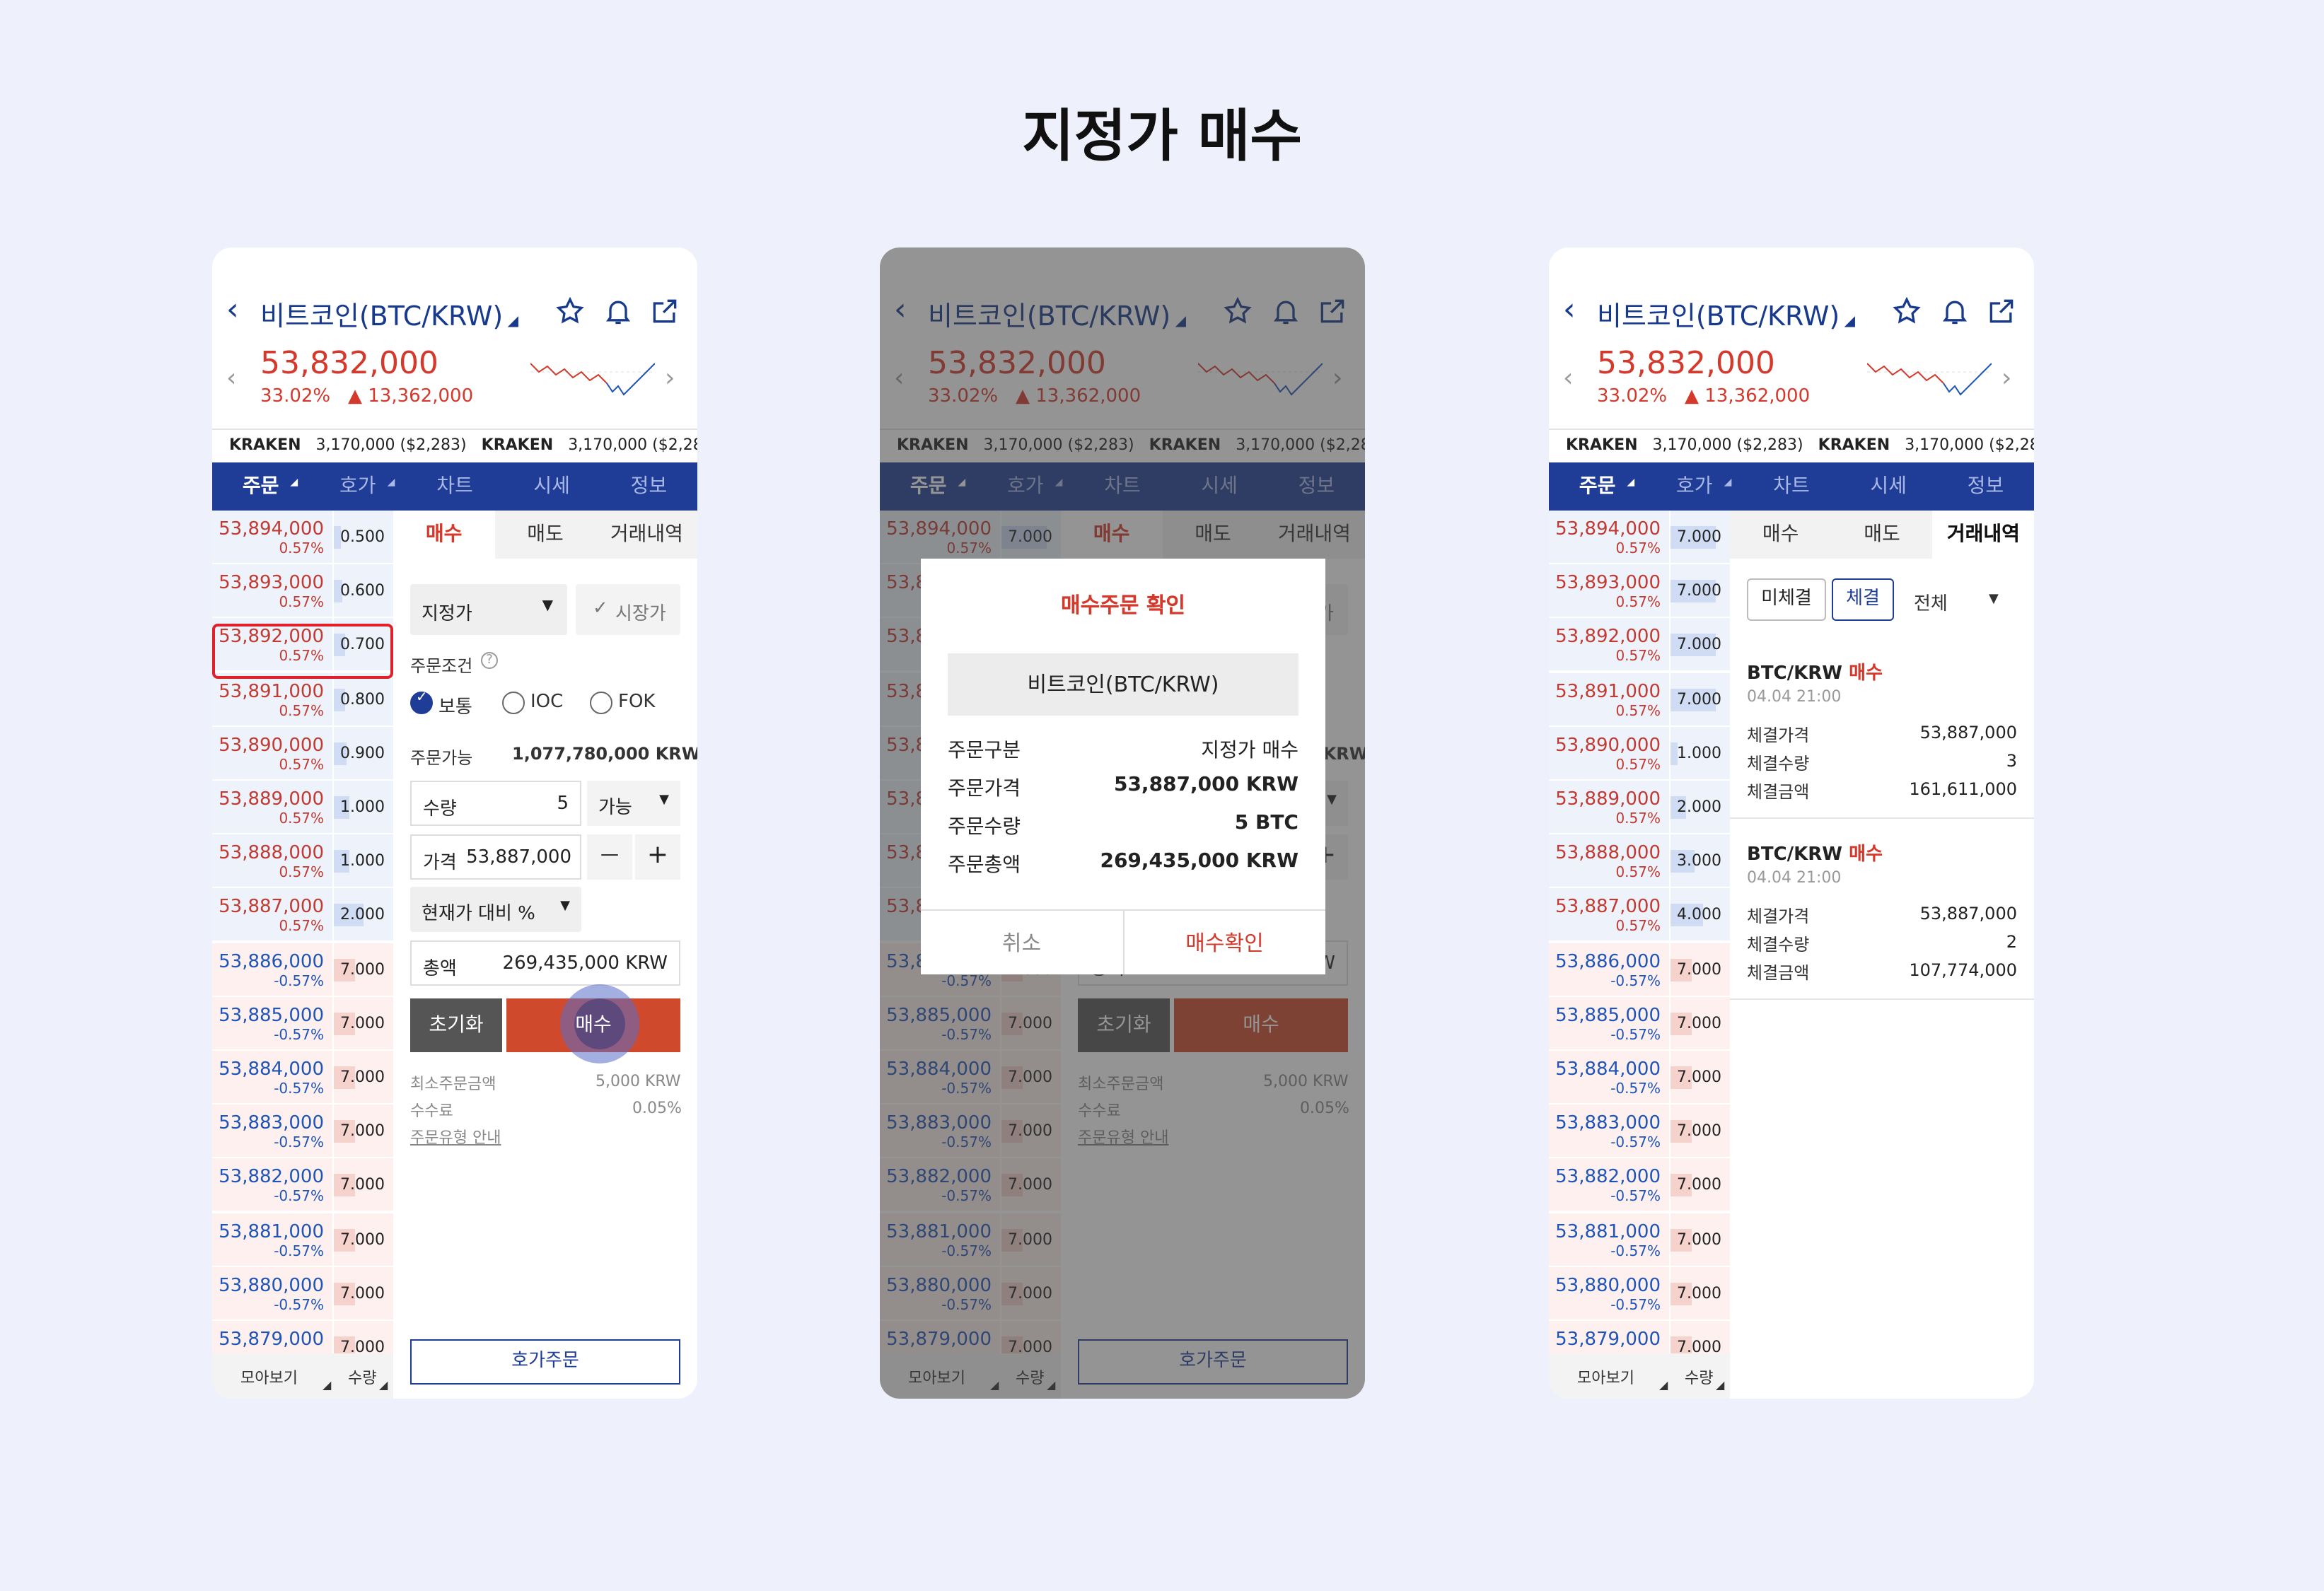 This screenshot has height=1591, width=2324. I want to click on ask-row: 53,889,000 0.57% 1.000, so click(302, 807).